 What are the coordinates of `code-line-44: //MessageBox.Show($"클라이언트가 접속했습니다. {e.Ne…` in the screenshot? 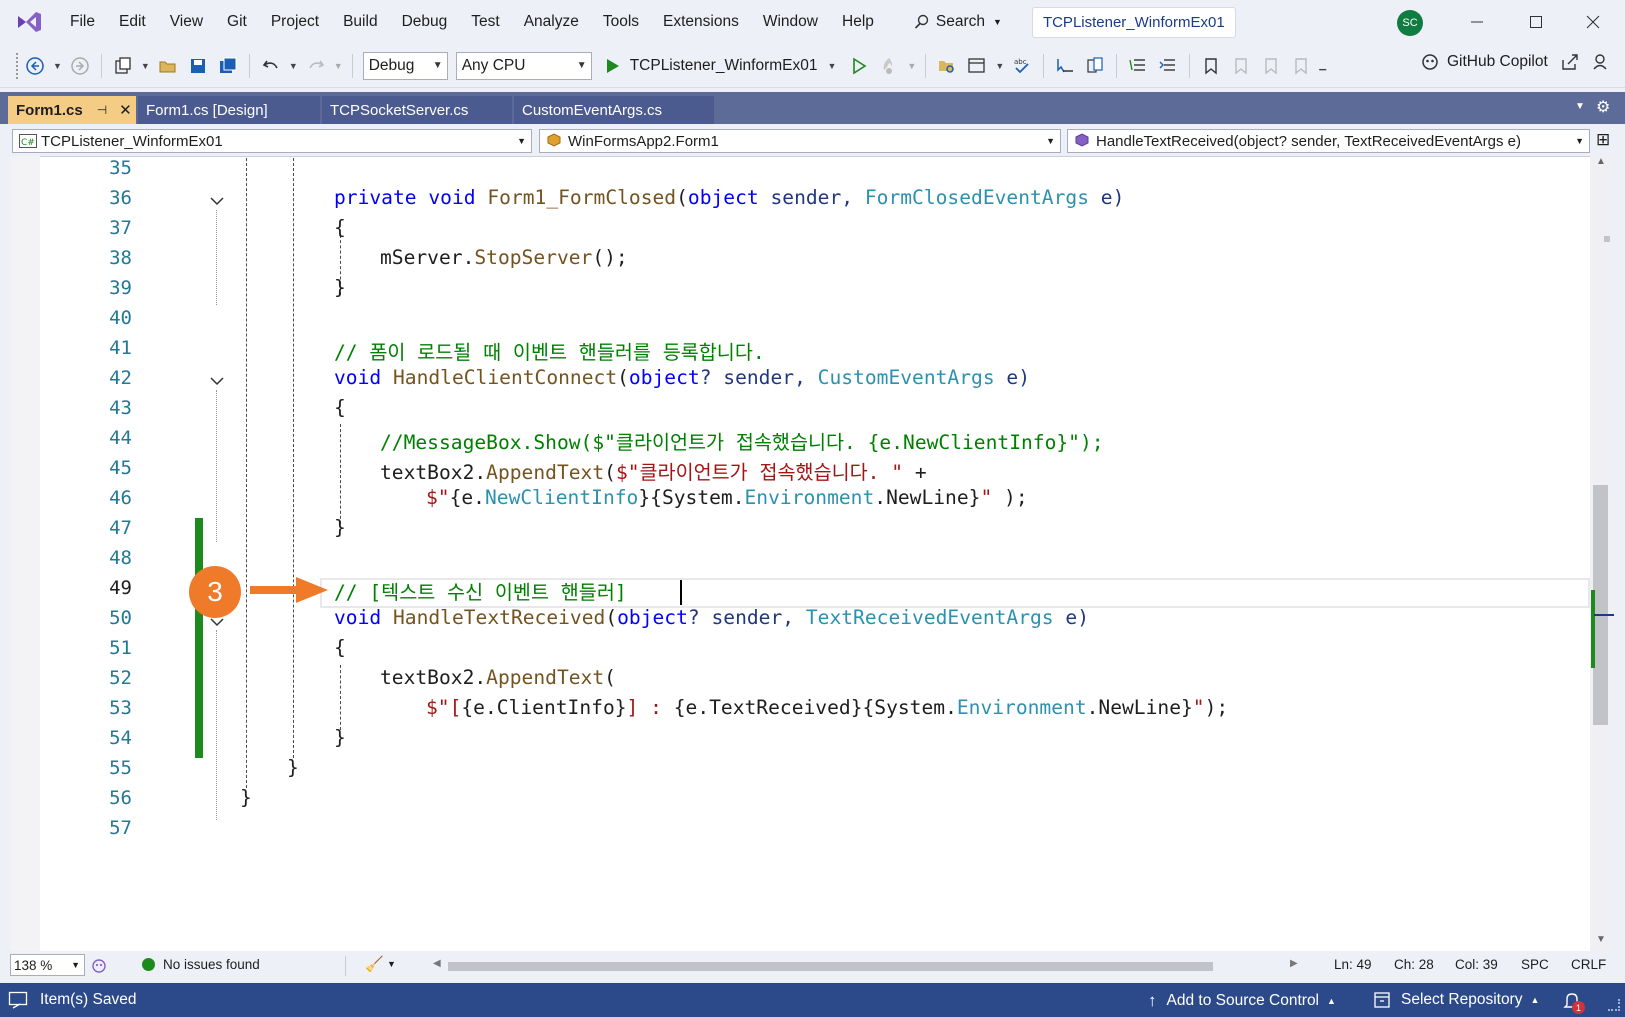 It's located at (742, 440).